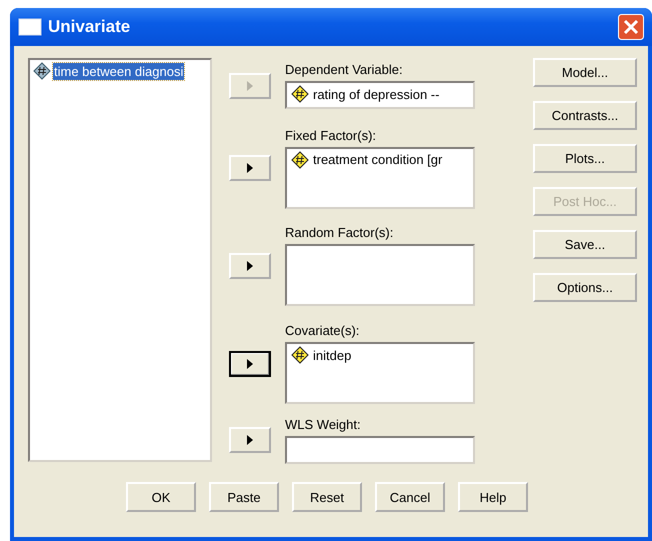 The image size is (652, 541). What do you see at coordinates (322, 330) in the screenshot?
I see `field-label: Covariate(s):` at bounding box center [322, 330].